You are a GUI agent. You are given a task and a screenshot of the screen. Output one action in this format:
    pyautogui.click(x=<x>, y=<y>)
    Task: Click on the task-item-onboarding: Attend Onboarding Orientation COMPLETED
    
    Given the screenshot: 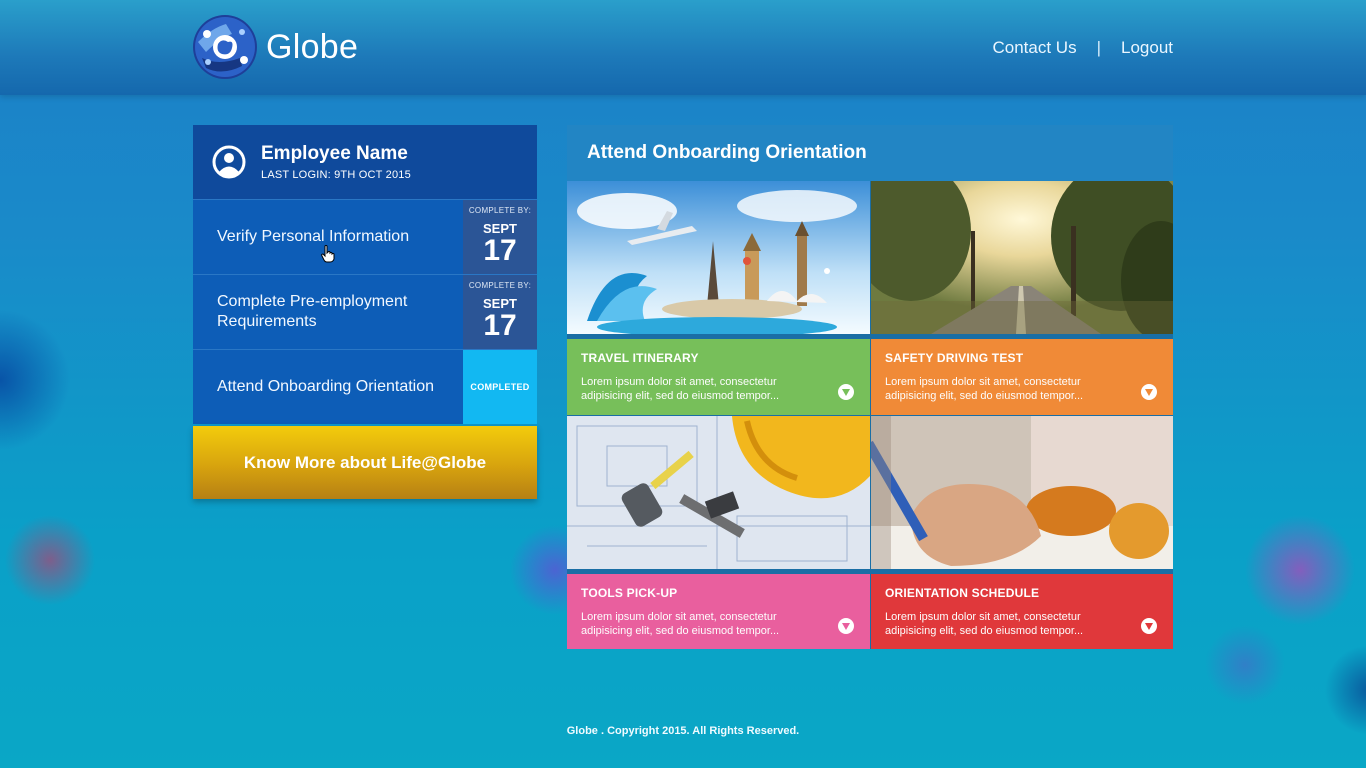 What is the action you would take?
    pyautogui.click(x=365, y=386)
    